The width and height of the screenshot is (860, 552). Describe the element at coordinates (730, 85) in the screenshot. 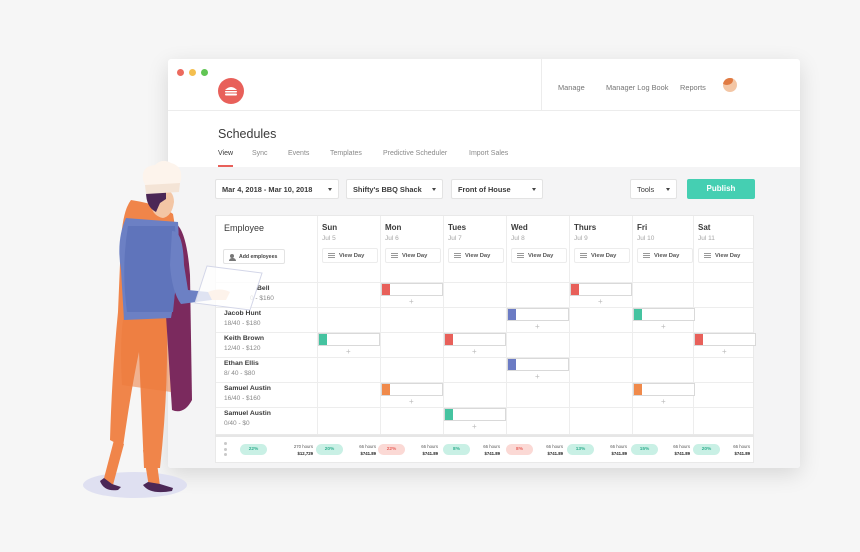

I see `user-avatar` at that location.